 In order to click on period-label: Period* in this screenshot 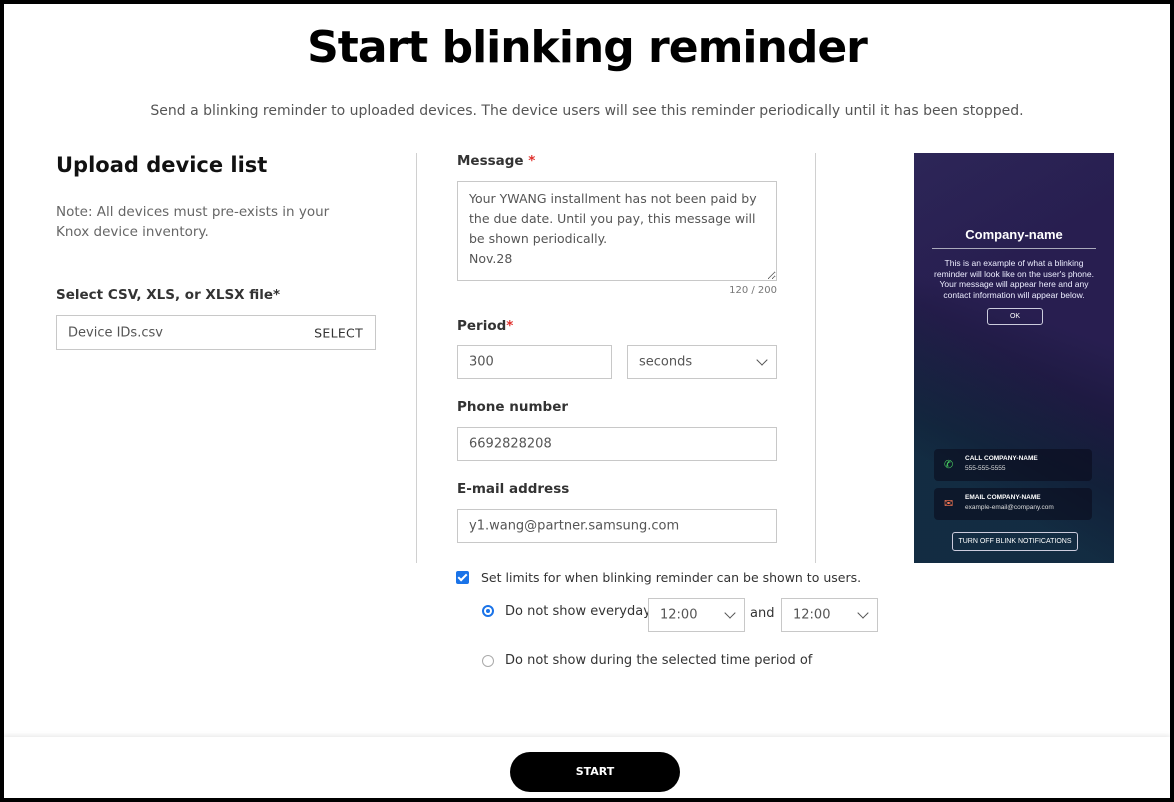, I will do `click(485, 326)`.